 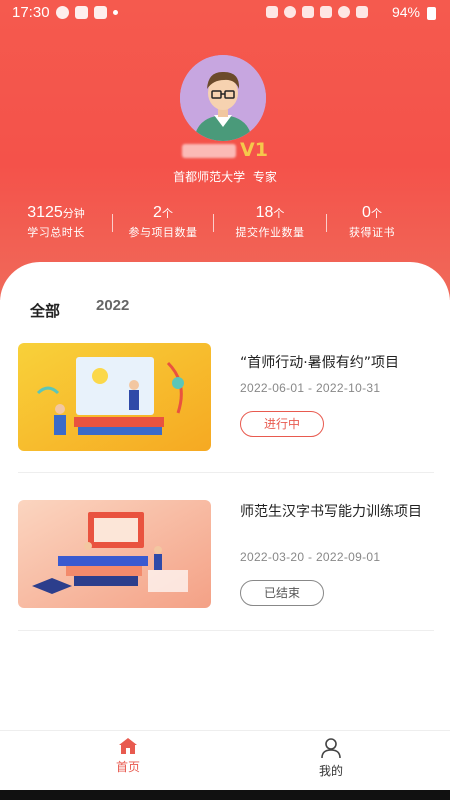 What do you see at coordinates (225, 13) in the screenshot?
I see `status-bar: 17:30 94%` at bounding box center [225, 13].